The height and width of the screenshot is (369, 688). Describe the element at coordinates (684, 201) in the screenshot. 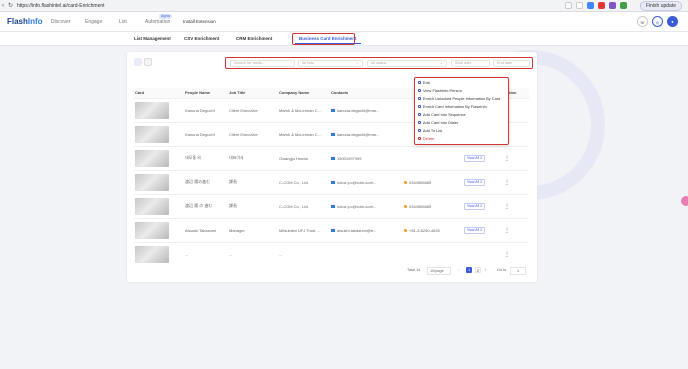

I see `chat-bubble-icon` at that location.